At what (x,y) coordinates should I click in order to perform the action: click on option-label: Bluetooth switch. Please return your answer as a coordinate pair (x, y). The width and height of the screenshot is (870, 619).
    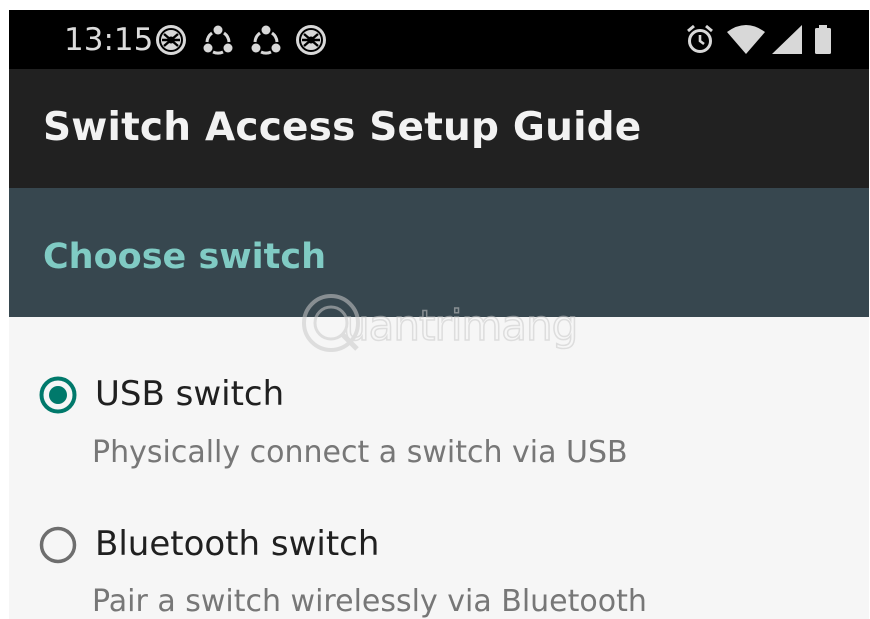
    Looking at the image, I should click on (237, 544).